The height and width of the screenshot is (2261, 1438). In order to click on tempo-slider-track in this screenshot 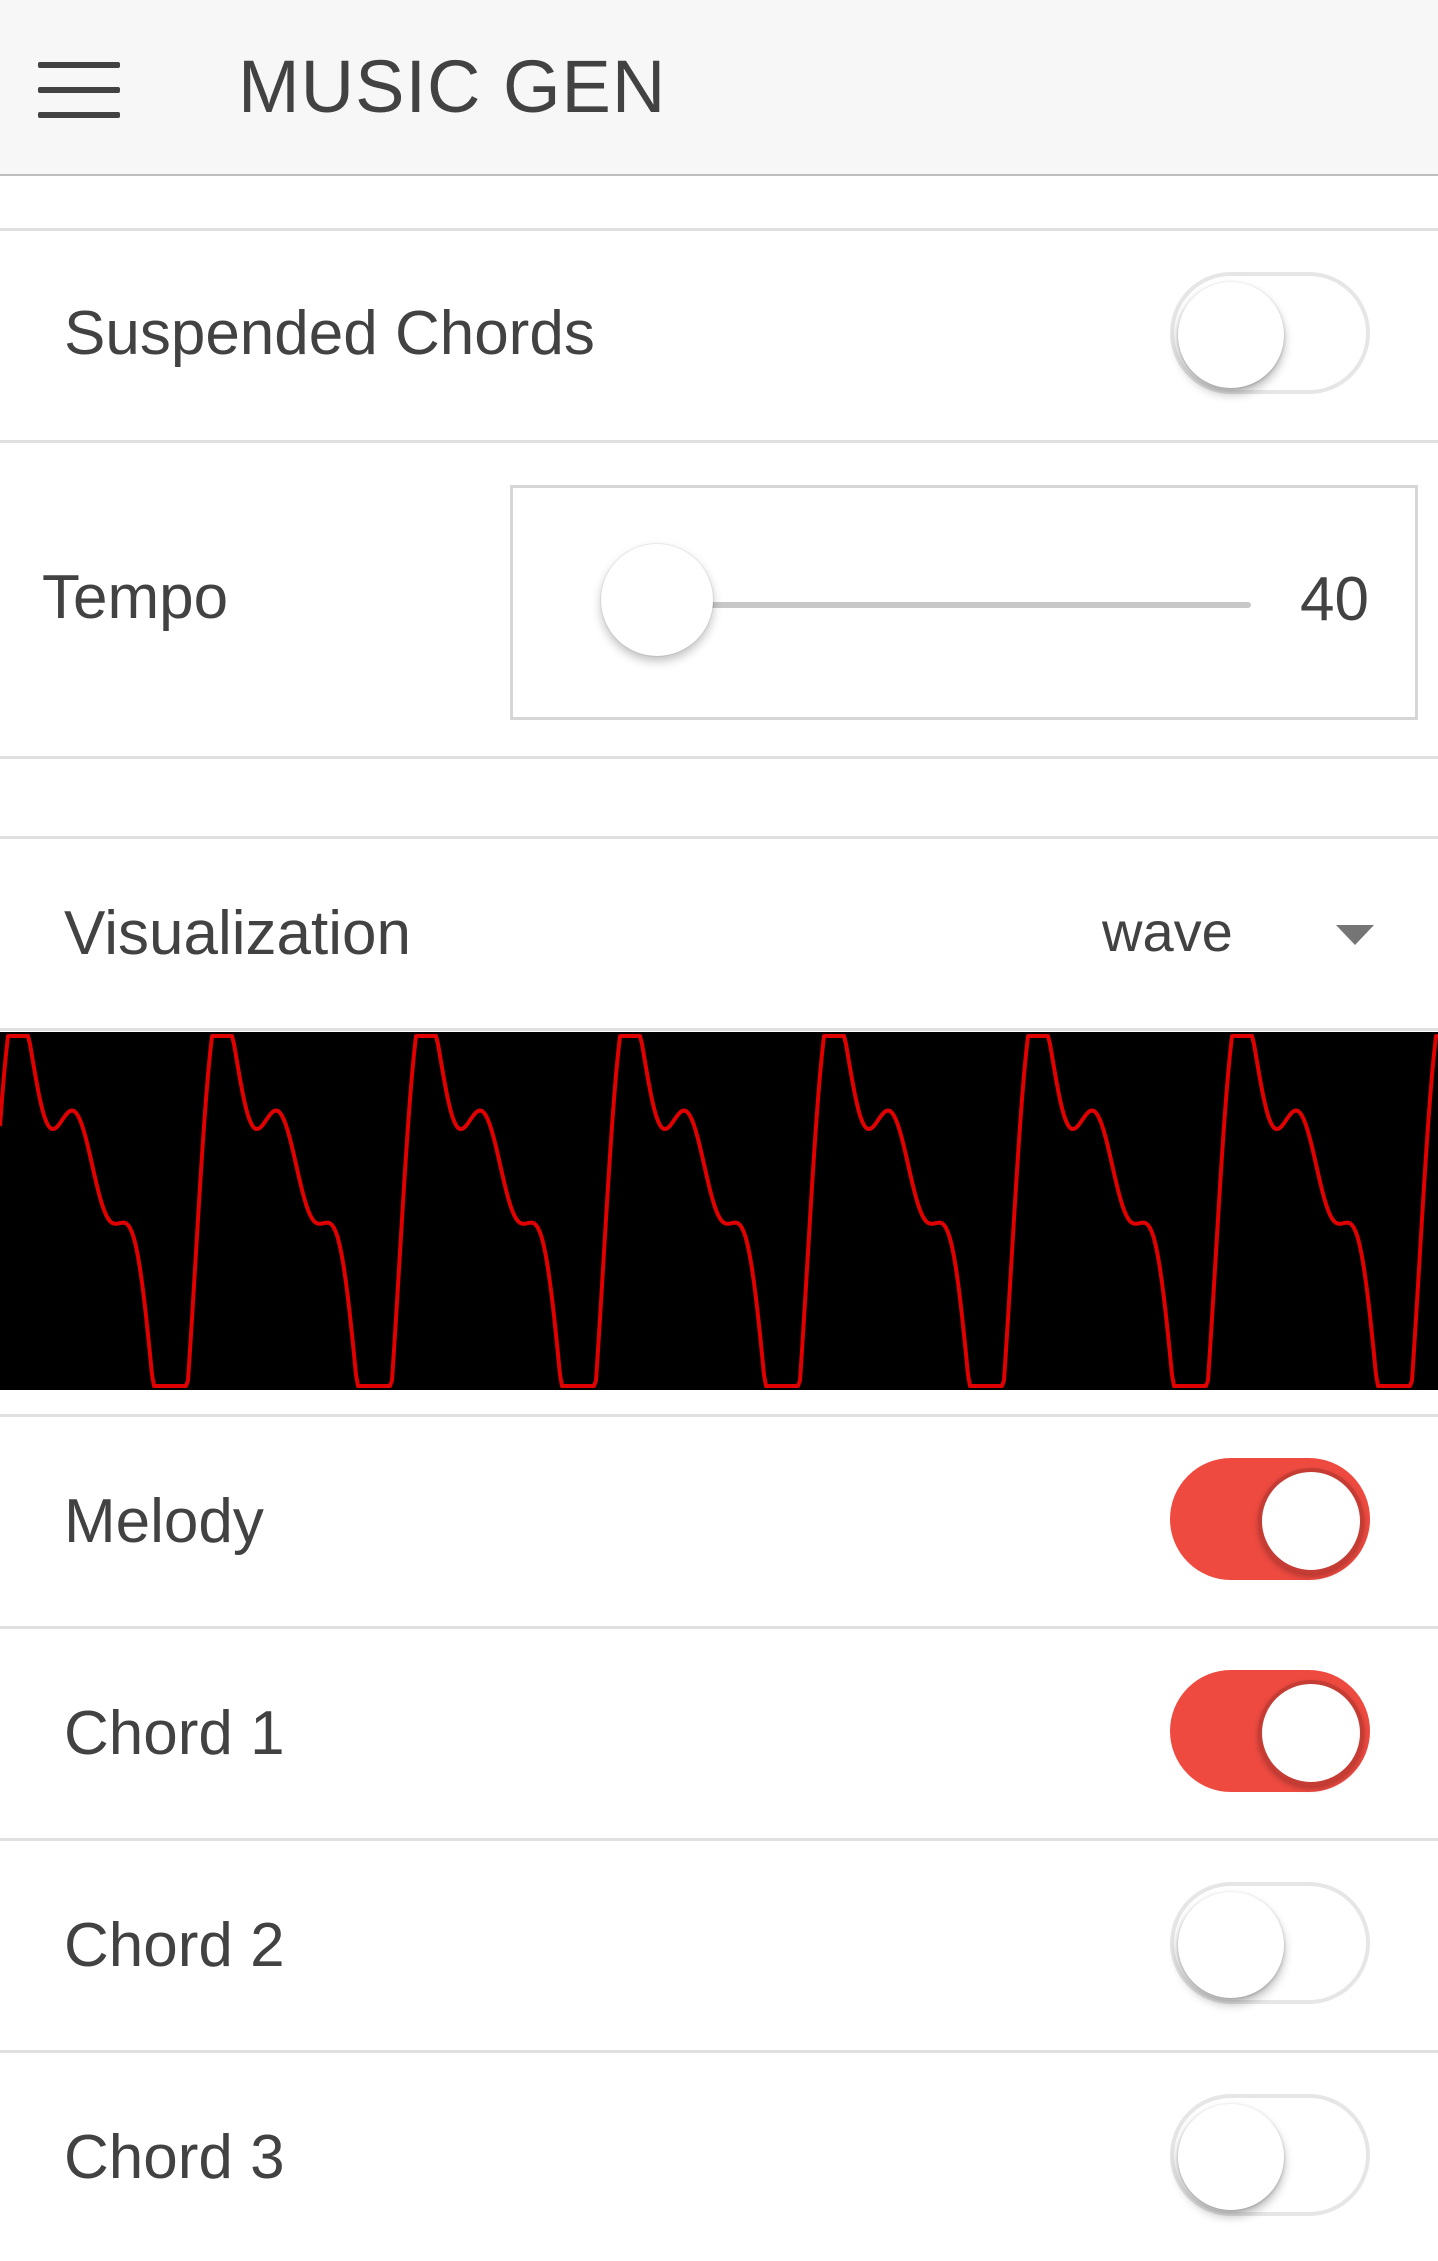, I will do `click(956, 605)`.